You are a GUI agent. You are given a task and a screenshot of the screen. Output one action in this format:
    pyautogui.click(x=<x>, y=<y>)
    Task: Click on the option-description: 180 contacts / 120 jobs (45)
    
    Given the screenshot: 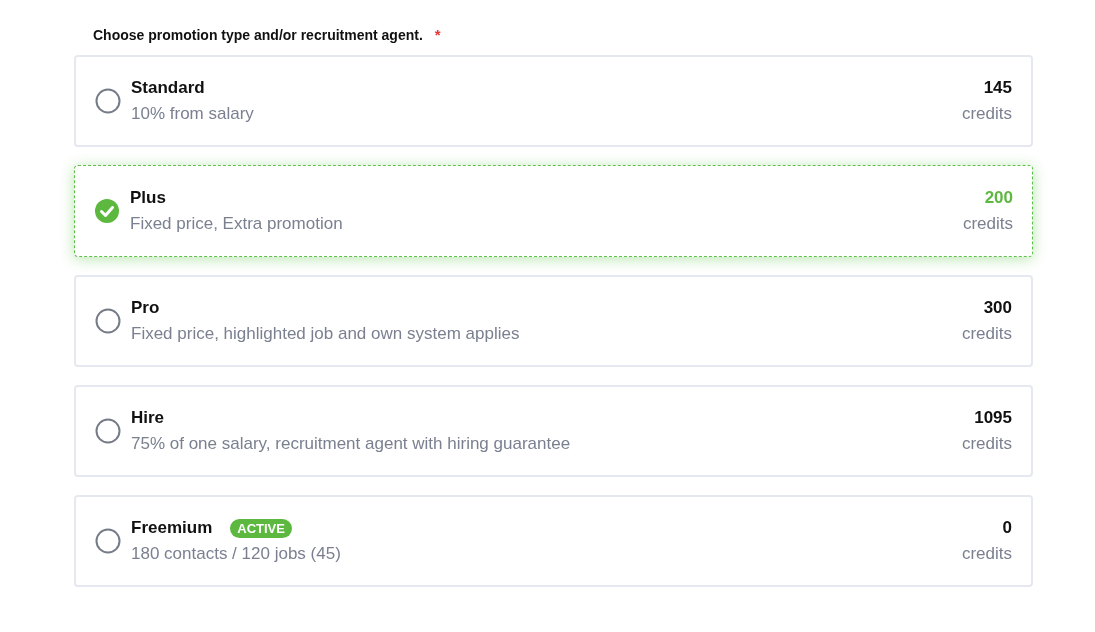 What is the action you would take?
    pyautogui.click(x=236, y=554)
    